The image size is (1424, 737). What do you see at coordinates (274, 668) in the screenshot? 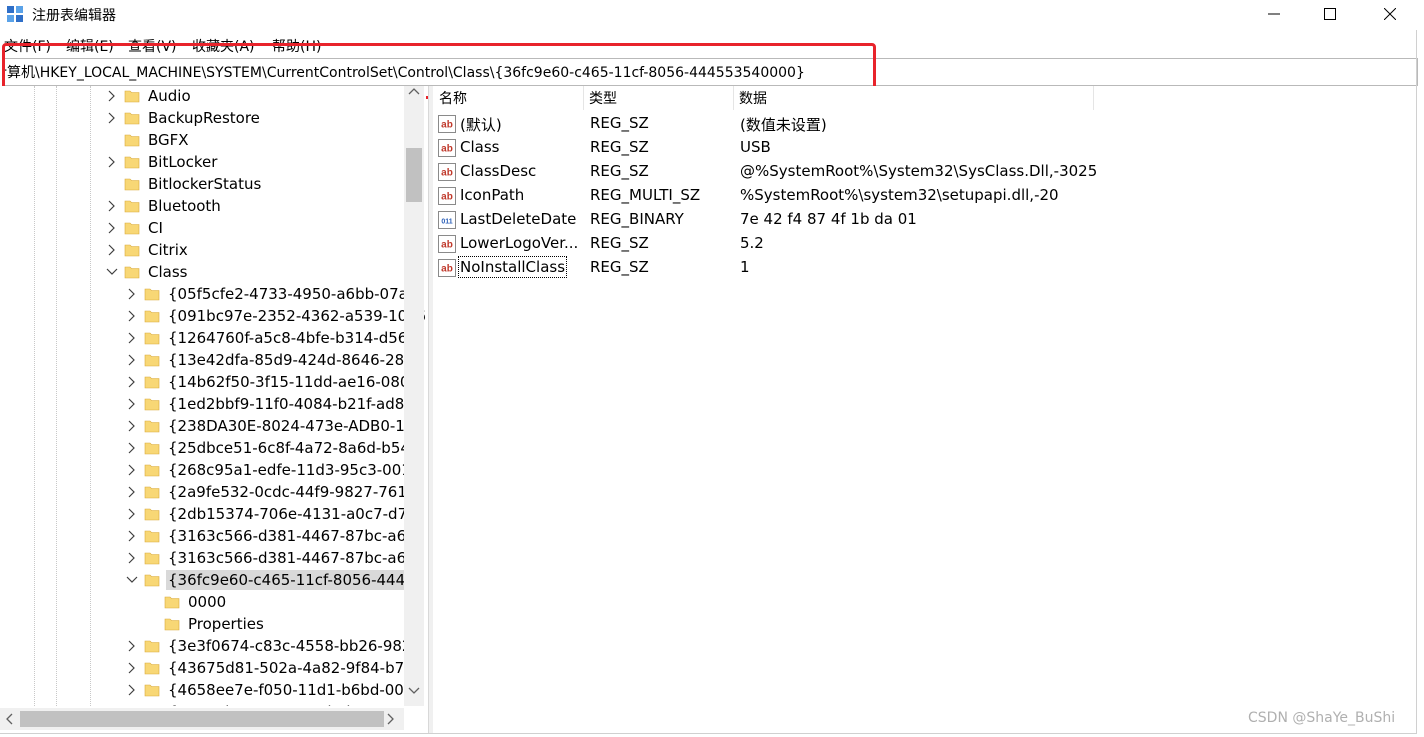
I see `tree-item: {43675d81-502a-4a82-9f84-b75f` at bounding box center [274, 668].